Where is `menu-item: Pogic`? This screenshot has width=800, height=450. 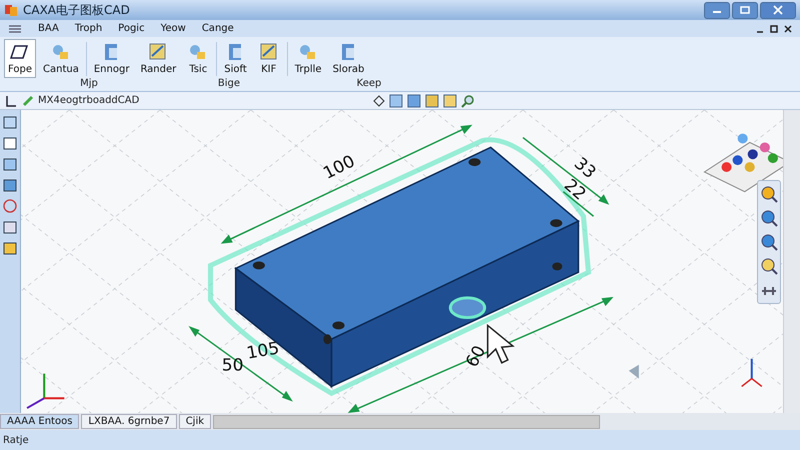
menu-item: Pogic is located at coordinates (131, 28).